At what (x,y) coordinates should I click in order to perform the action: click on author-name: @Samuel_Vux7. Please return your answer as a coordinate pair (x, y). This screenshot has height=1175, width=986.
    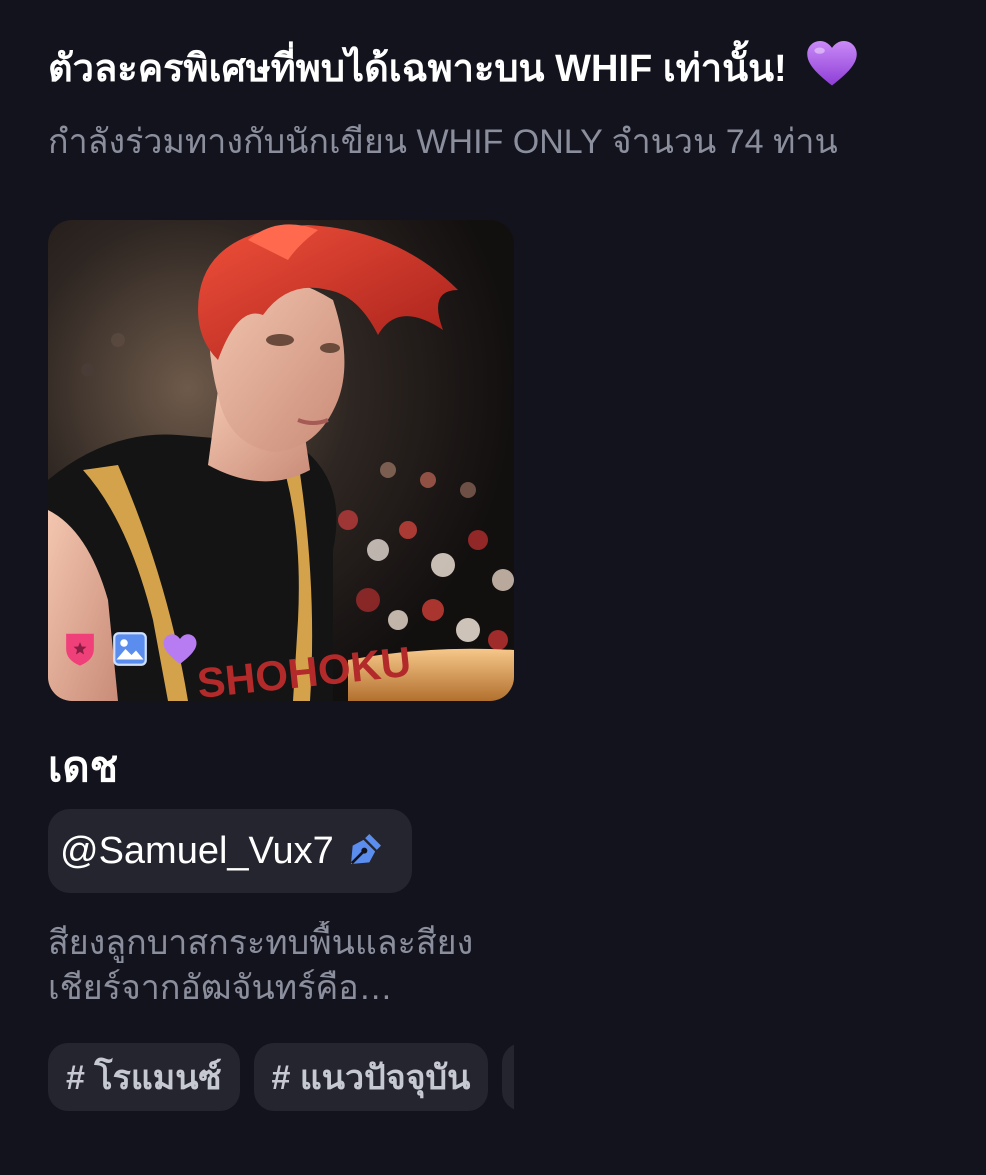
    Looking at the image, I should click on (197, 850).